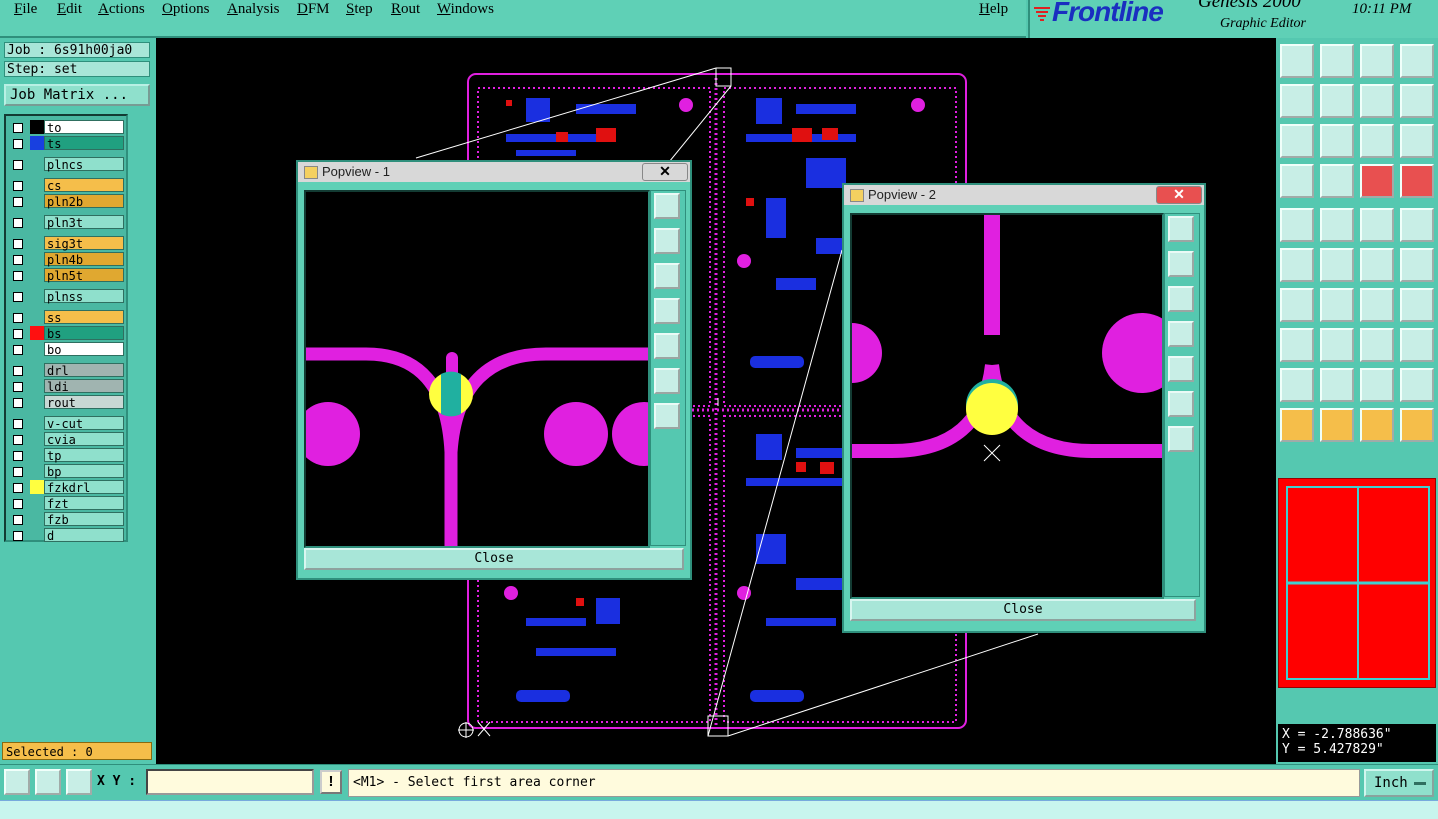 This screenshot has width=1438, height=819. Describe the element at coordinates (67, 423) in the screenshot. I see `layer-row-v-cut: v-cut` at that location.